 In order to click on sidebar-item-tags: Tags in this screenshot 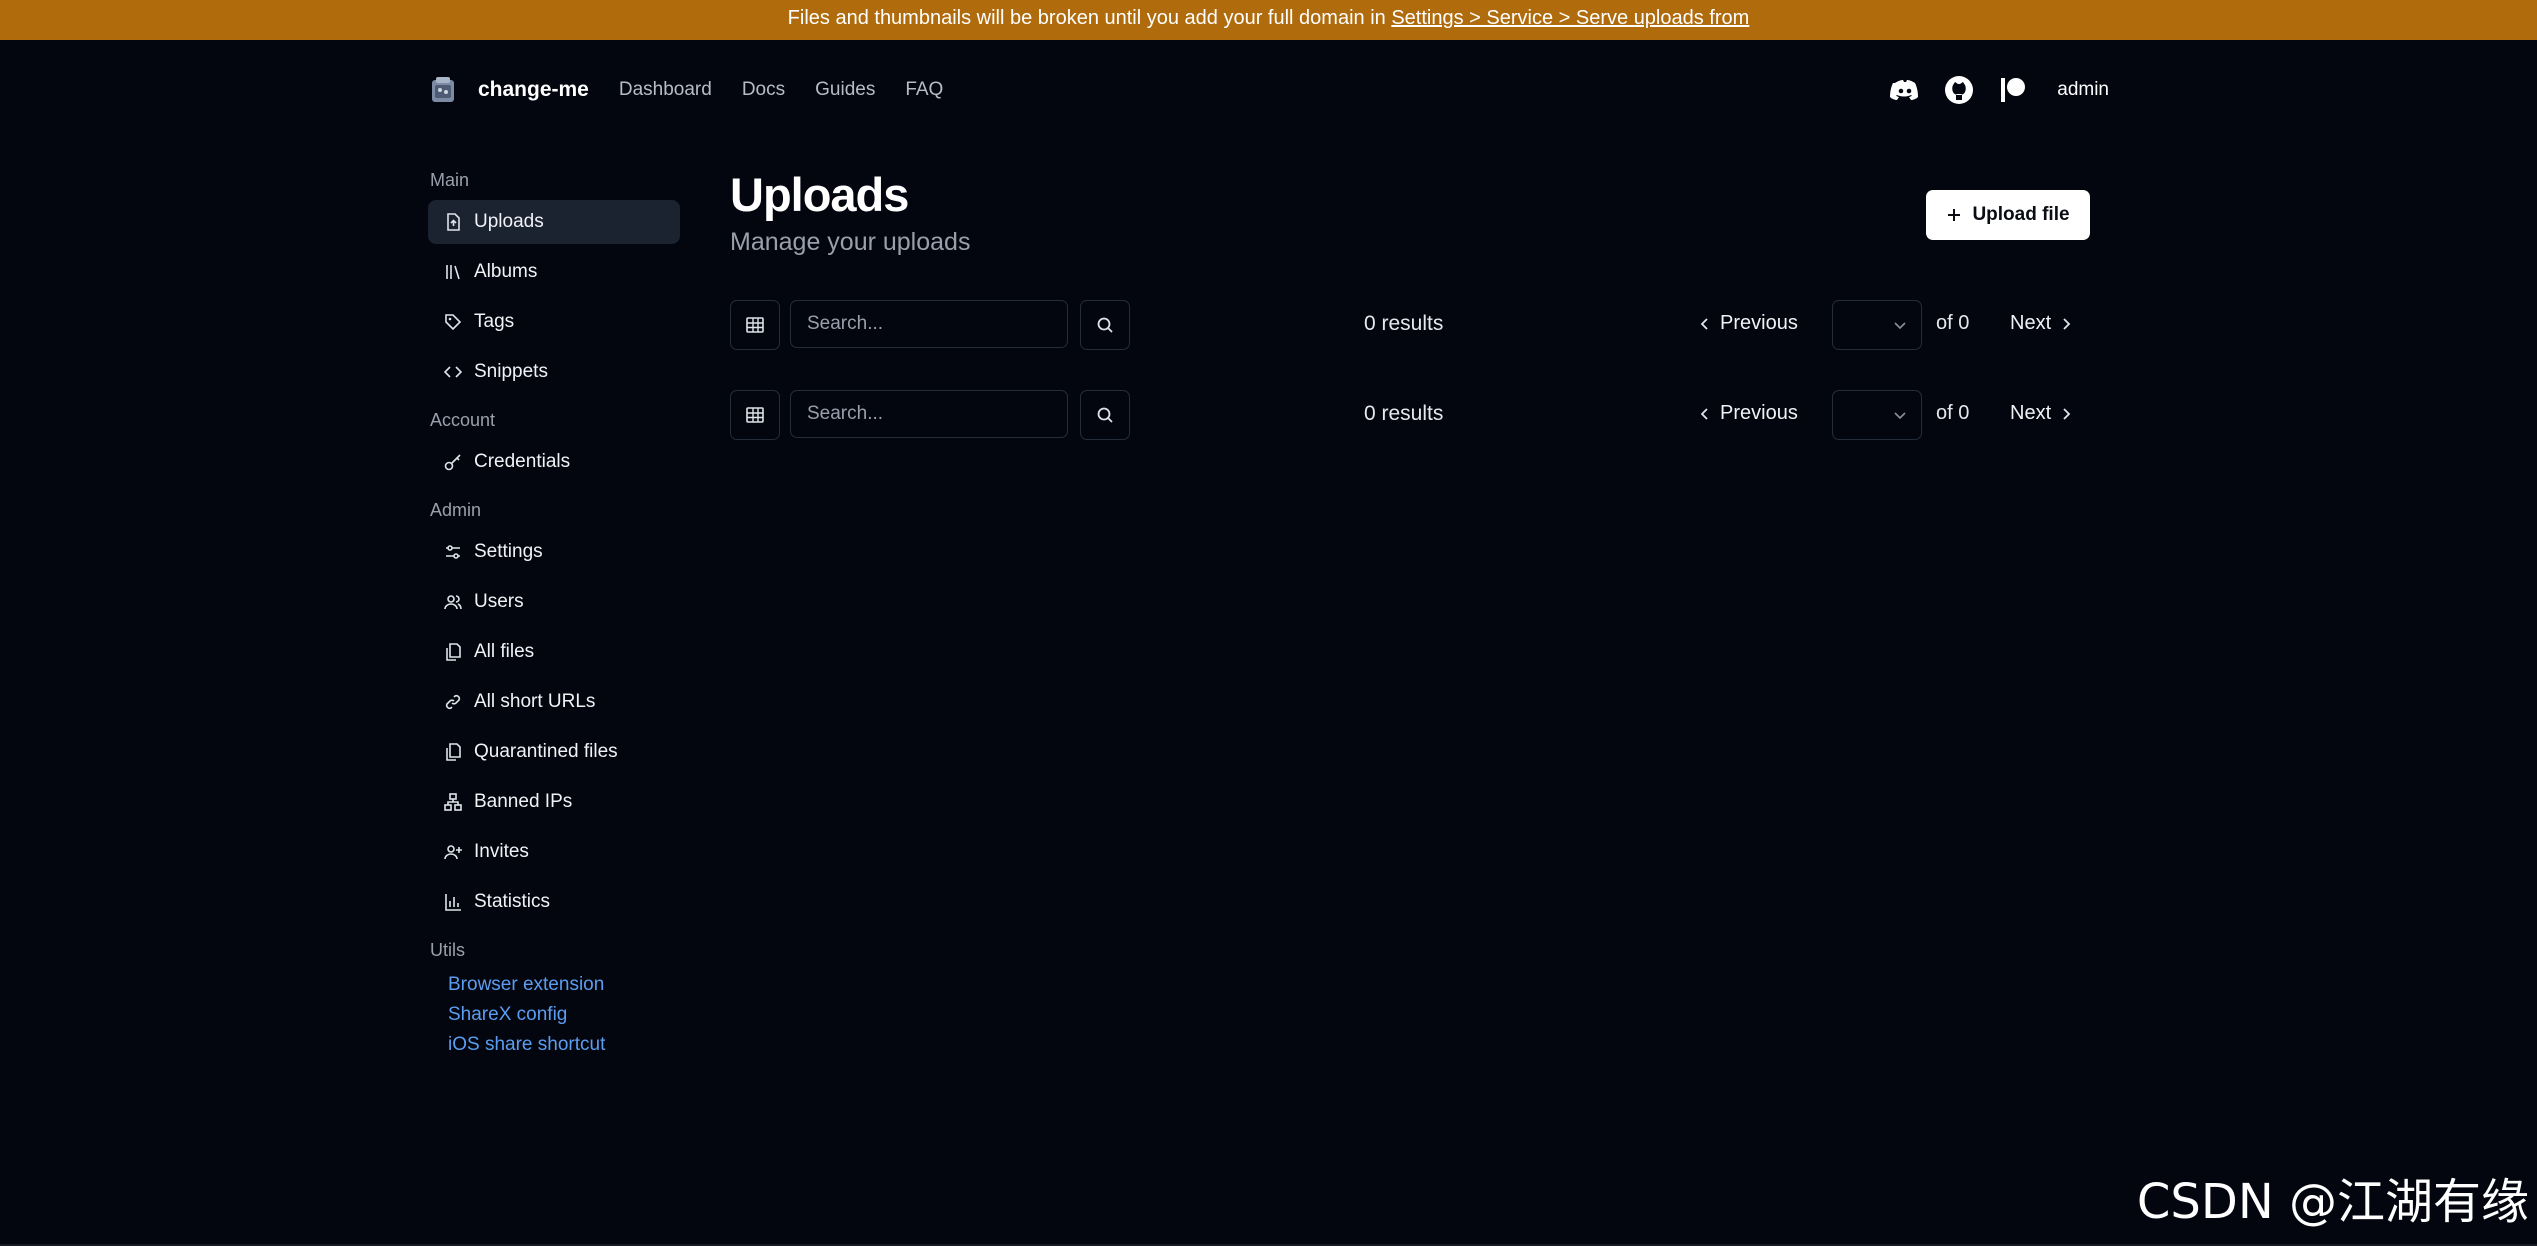, I will do `click(554, 322)`.